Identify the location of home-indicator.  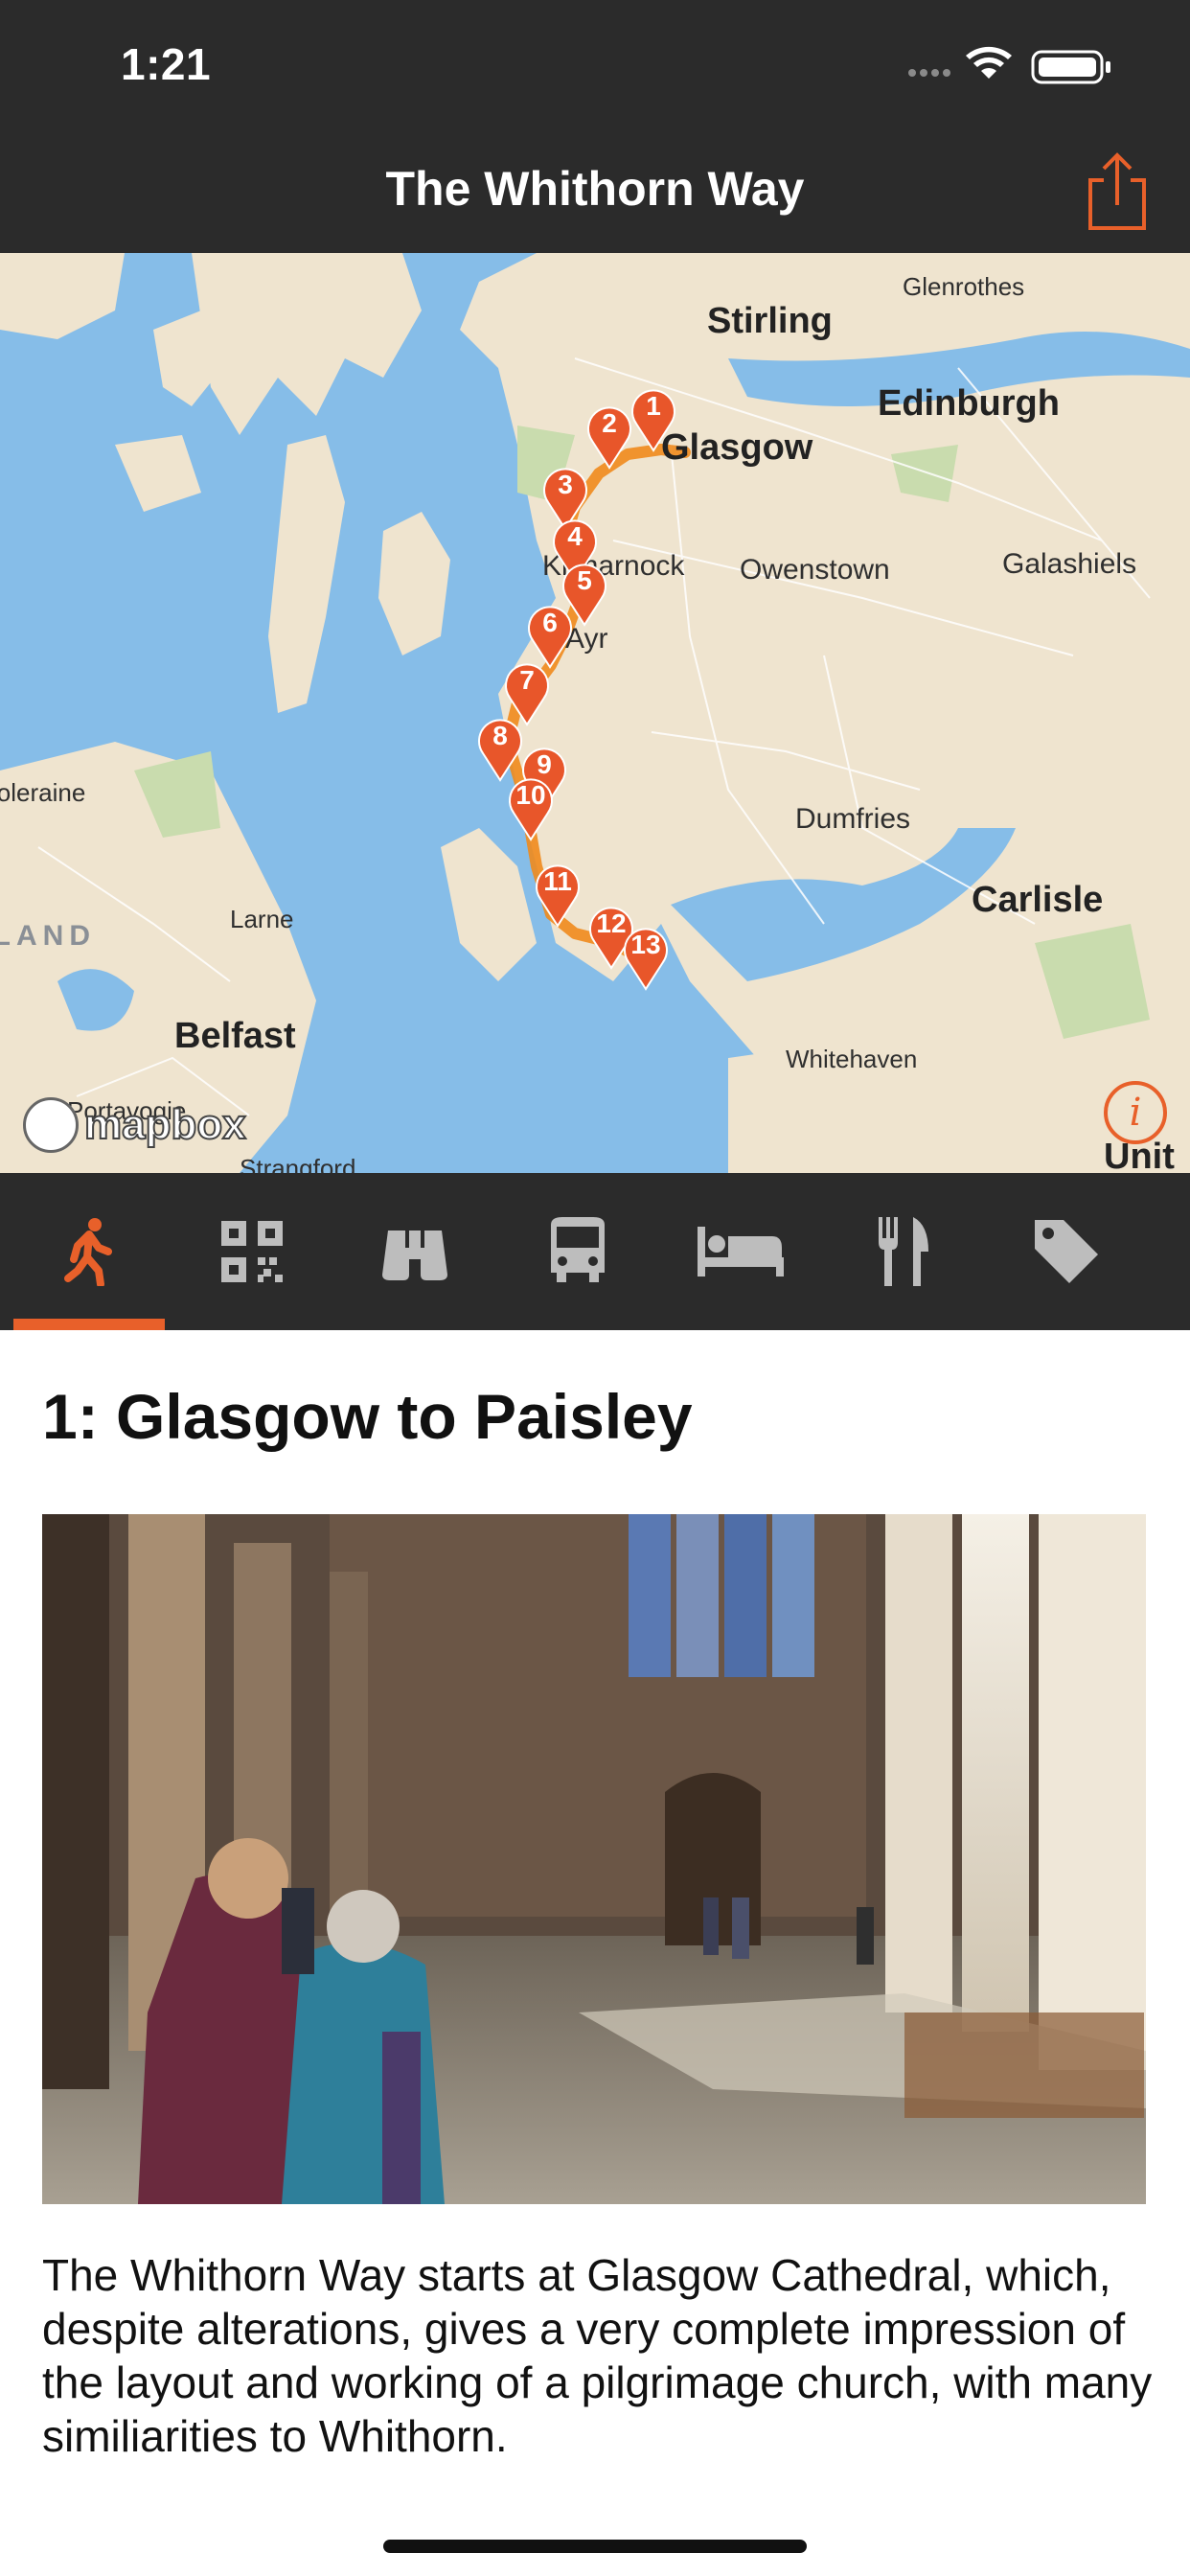
(595, 2546).